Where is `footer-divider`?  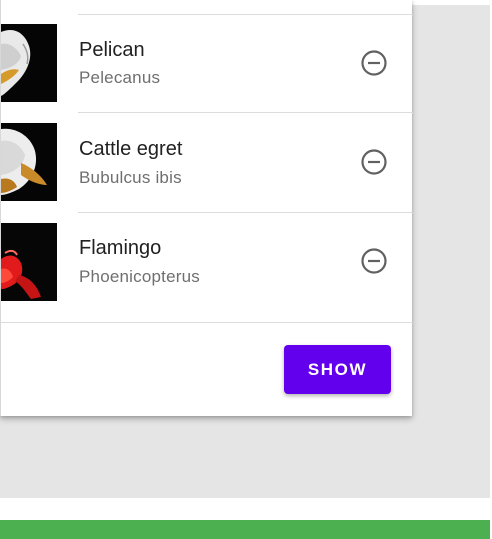
footer-divider is located at coordinates (207, 322).